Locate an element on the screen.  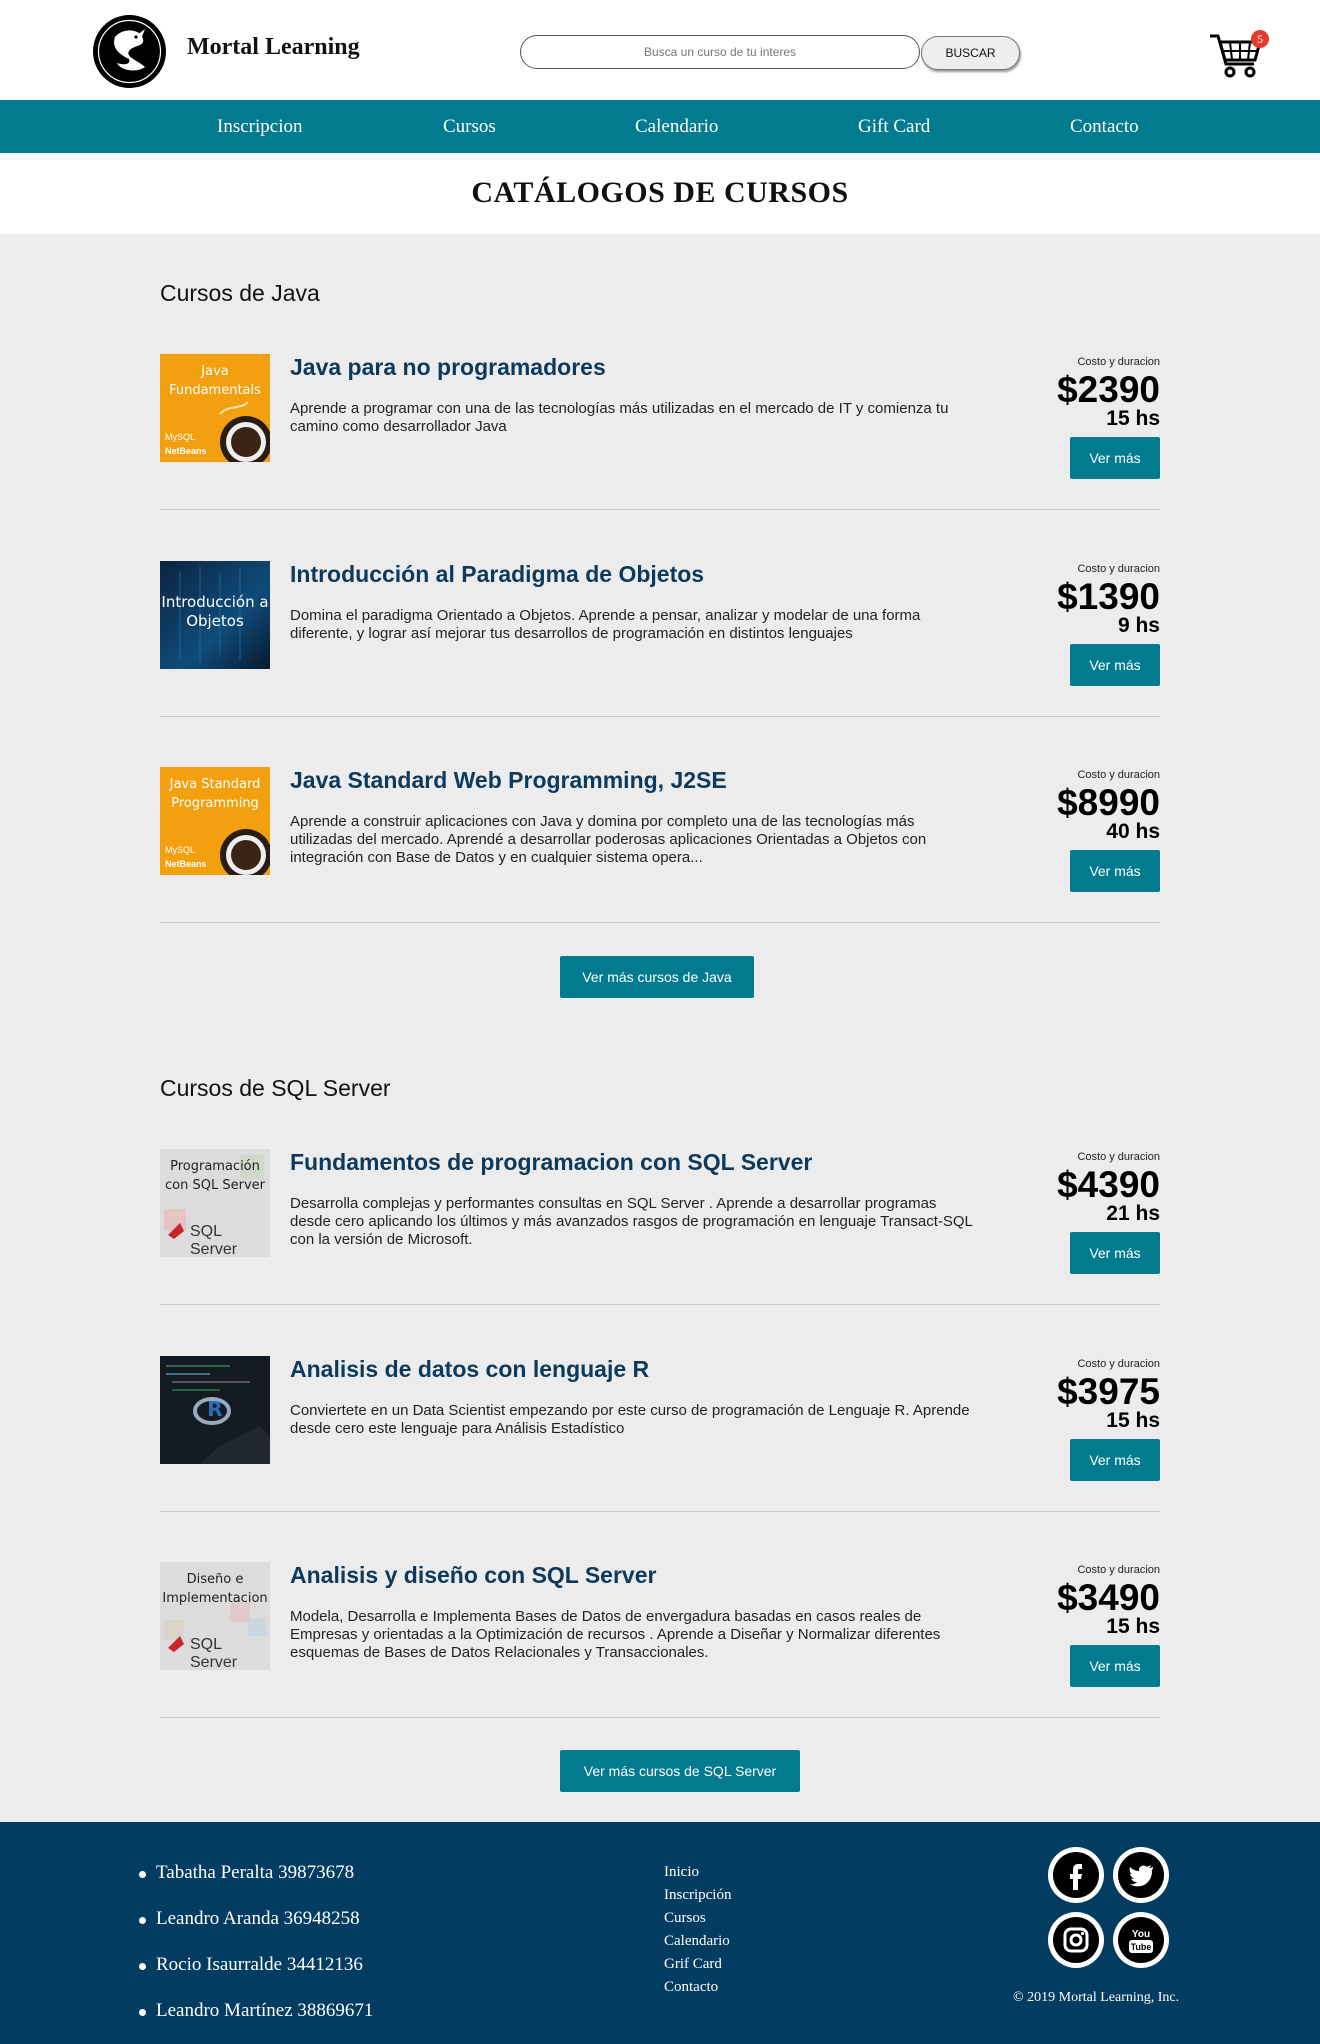
more-sql-server-courses-button: Ver más cursos de SQL Server is located at coordinates (680, 1771).